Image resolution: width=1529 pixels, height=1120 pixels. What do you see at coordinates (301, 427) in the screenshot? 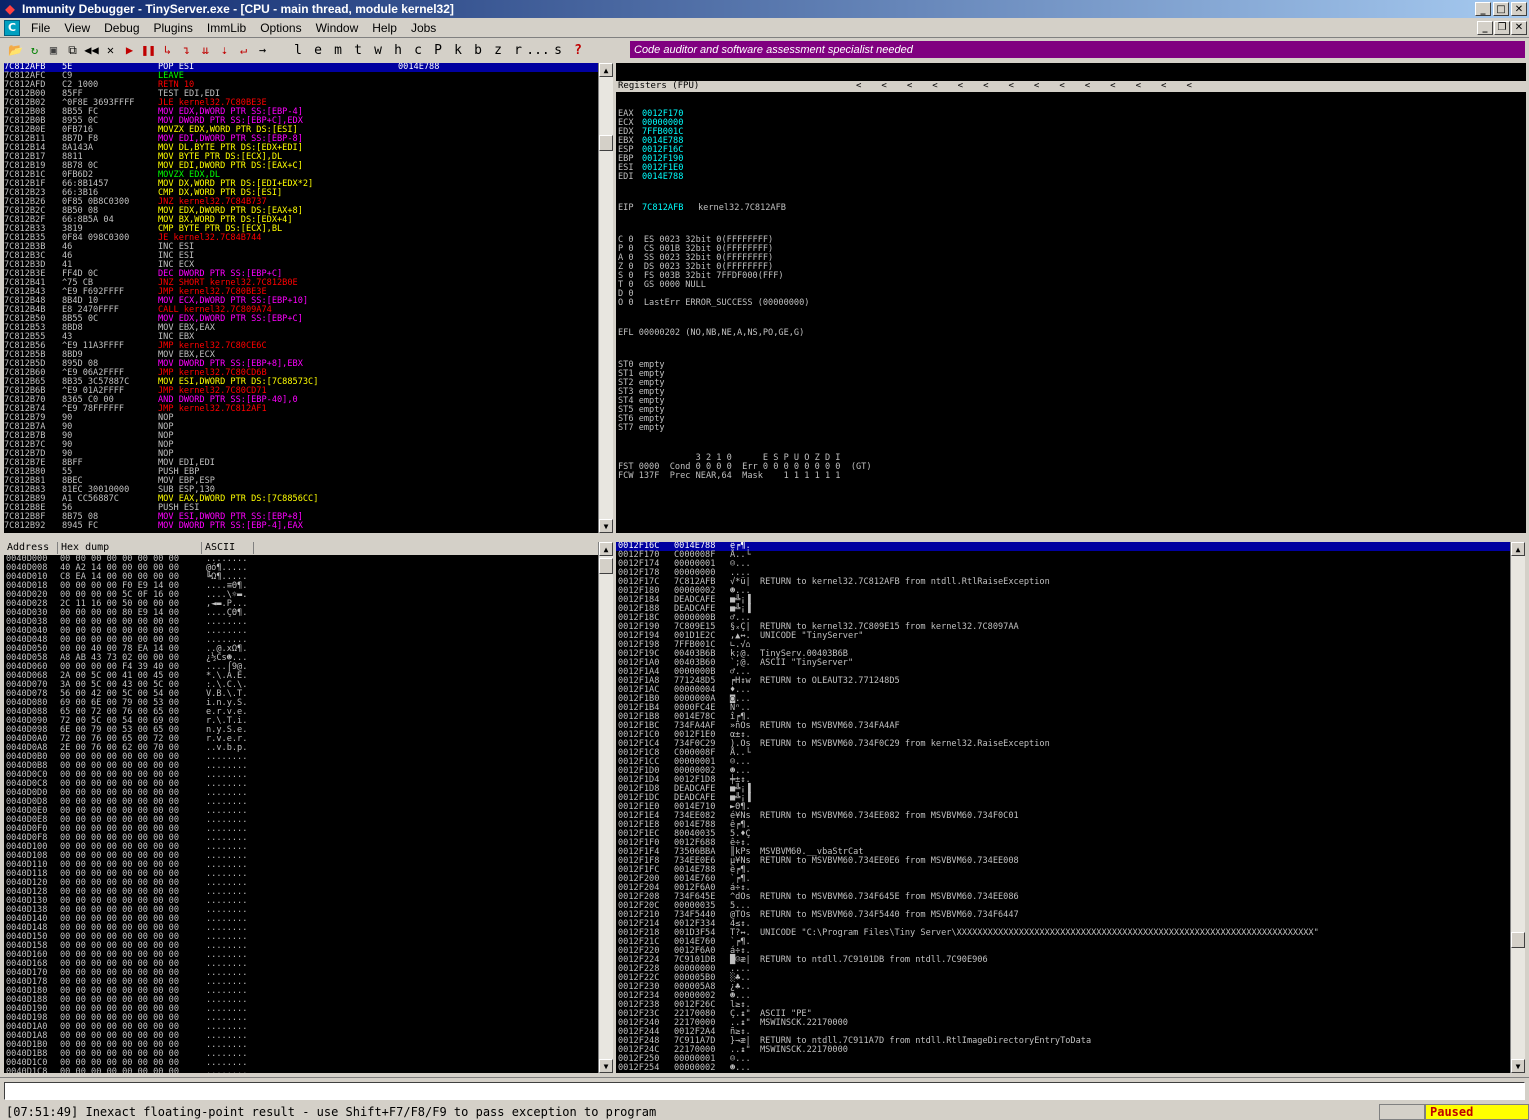
I see `disasm-row: 7C812B7A 90 NOP` at bounding box center [301, 427].